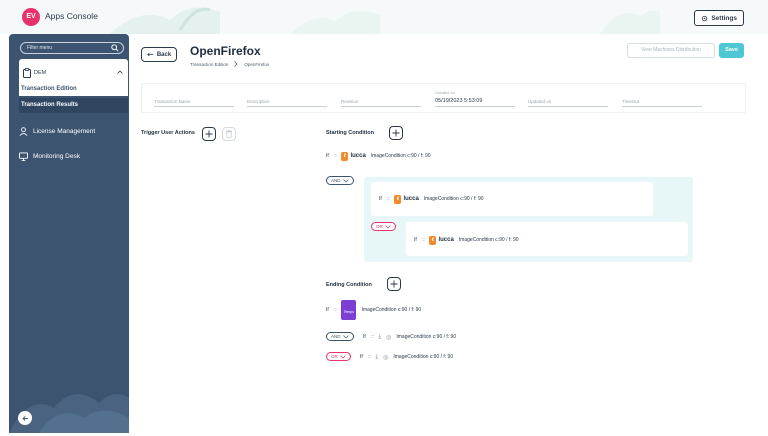 This screenshot has width=768, height=436. Describe the element at coordinates (349, 285) in the screenshot. I see `ending-condition-label: Ending Condition` at that location.